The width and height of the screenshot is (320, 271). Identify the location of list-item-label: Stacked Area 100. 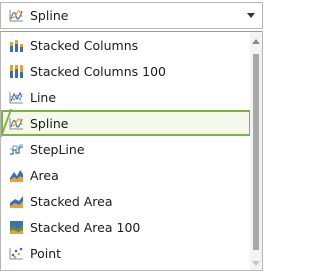
(85, 227).